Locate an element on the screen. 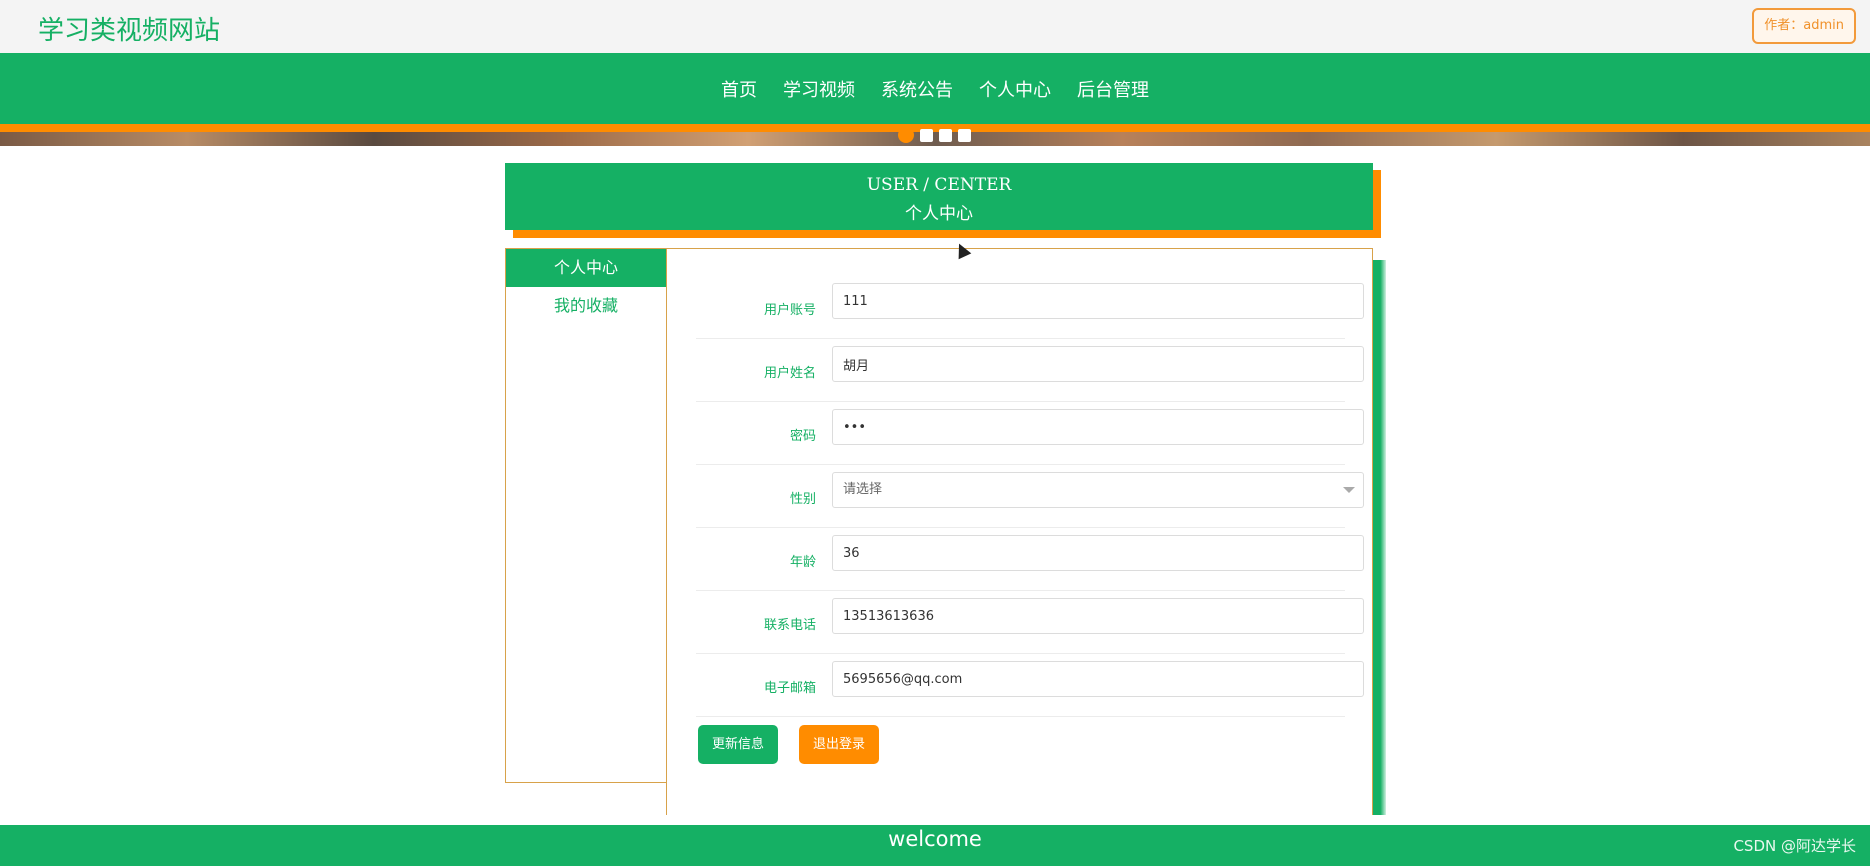 This screenshot has height=866, width=1870. email-label: 电子邮箱 is located at coordinates (789, 688).